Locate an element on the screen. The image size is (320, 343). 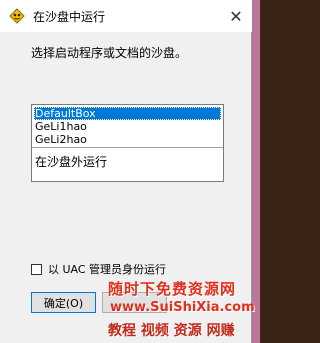
watermark-line-1: 随时下免费资源网 is located at coordinates (172, 289).